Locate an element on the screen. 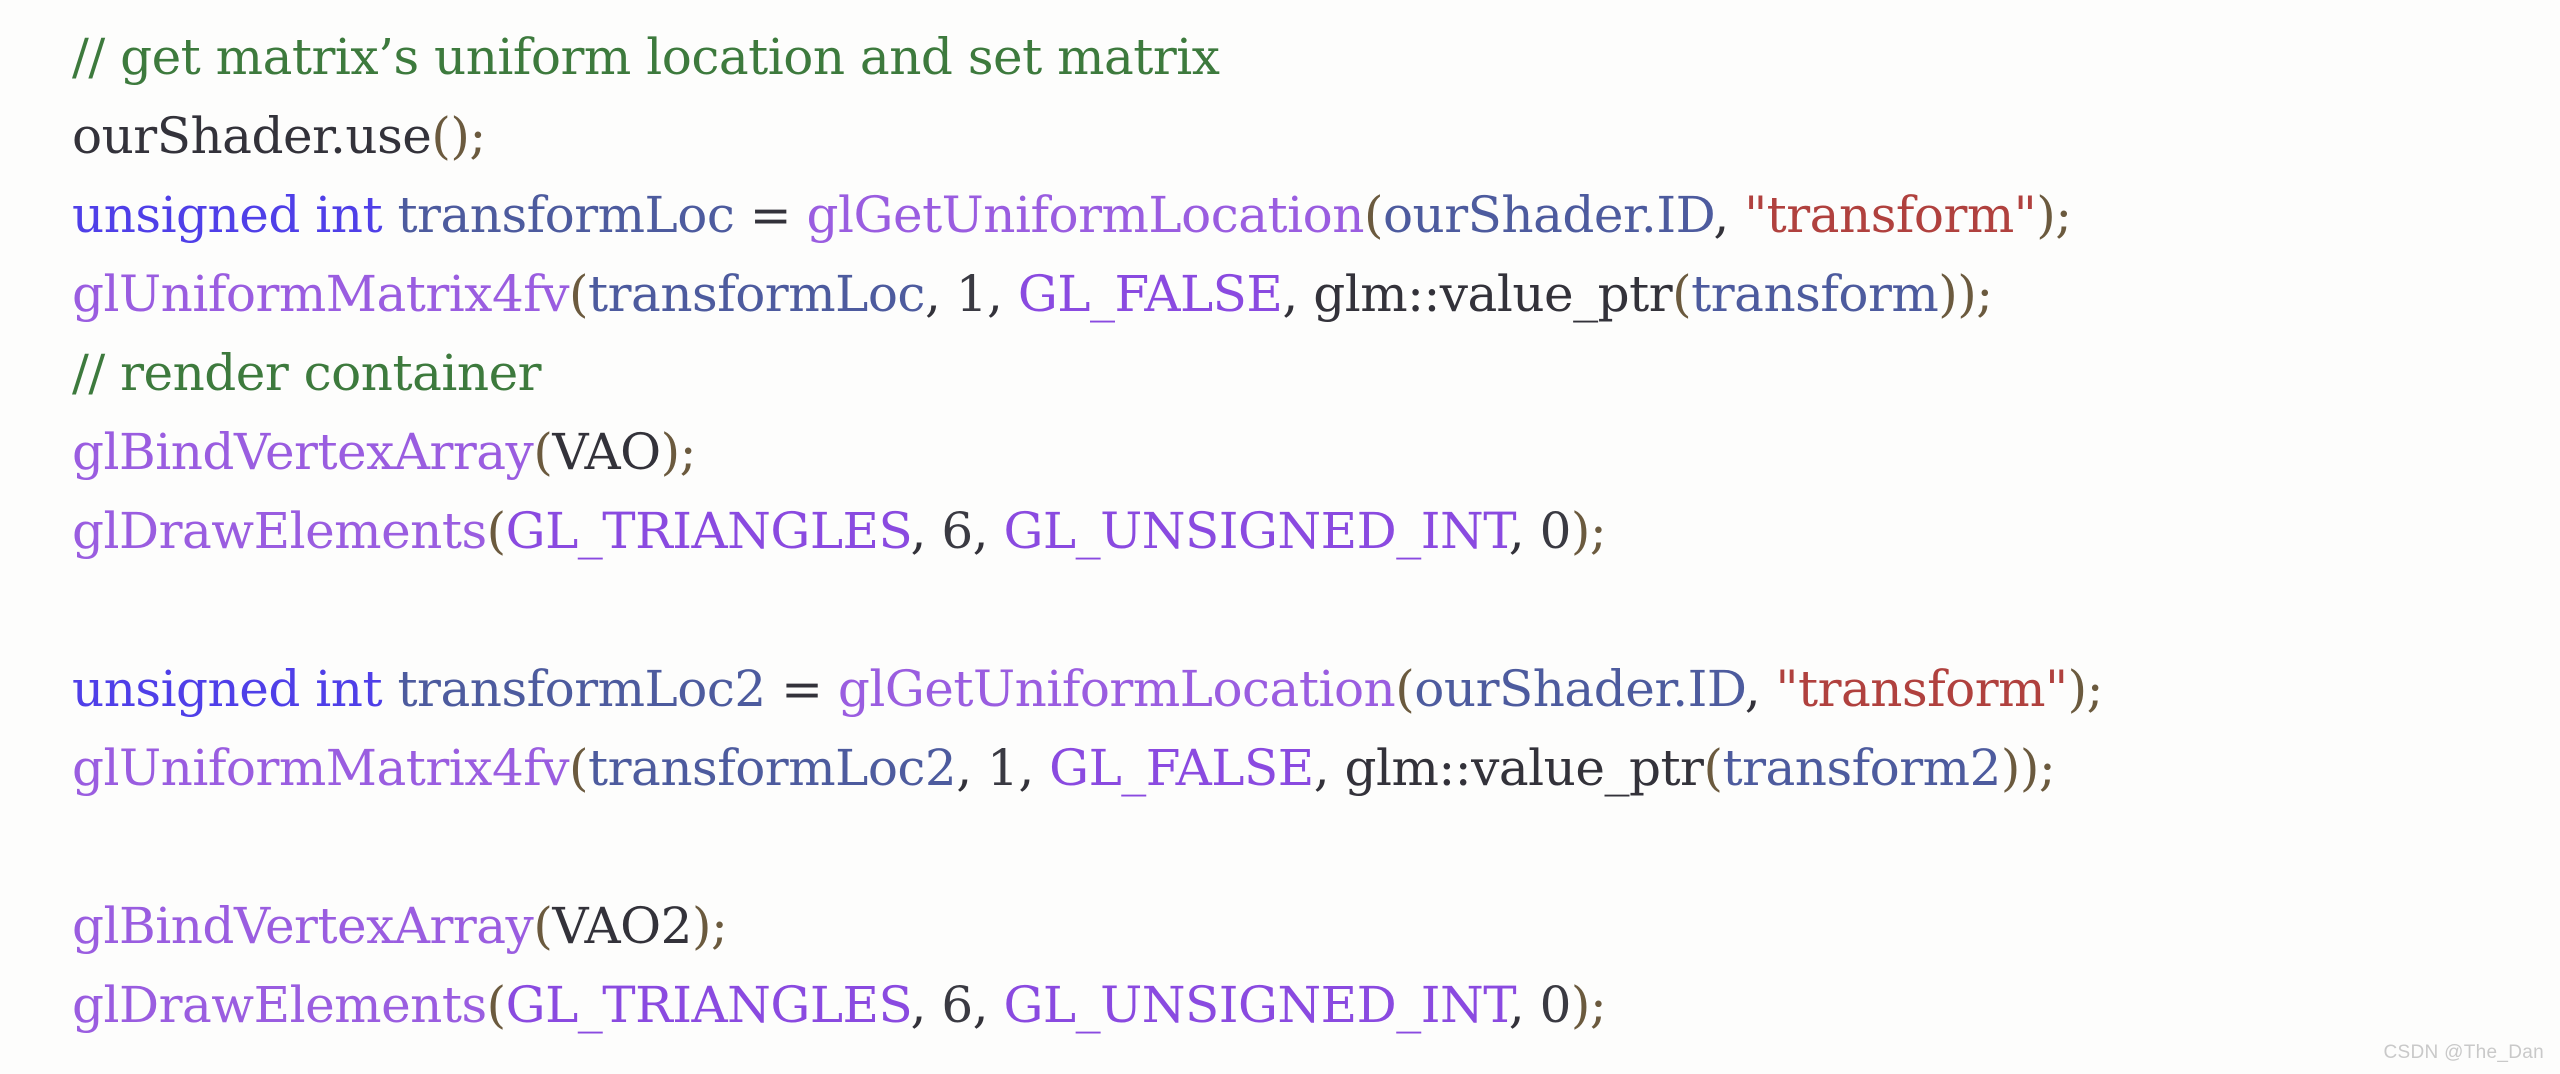 This screenshot has width=2560, height=1074. code-token-plain: ourShader.use is located at coordinates (252, 136).